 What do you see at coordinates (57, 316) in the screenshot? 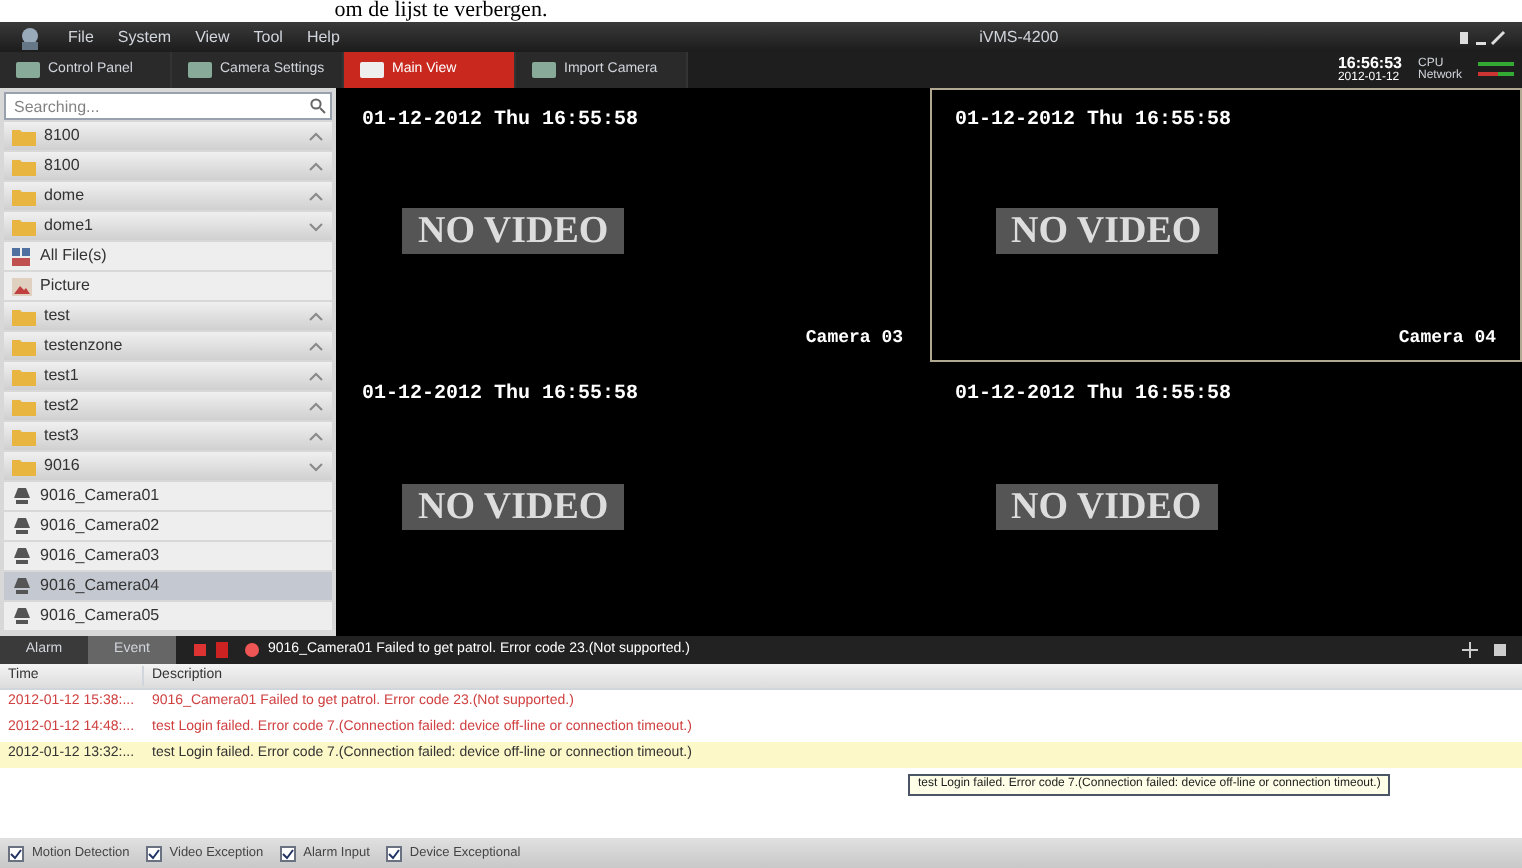
I see `item-label: test` at bounding box center [57, 316].